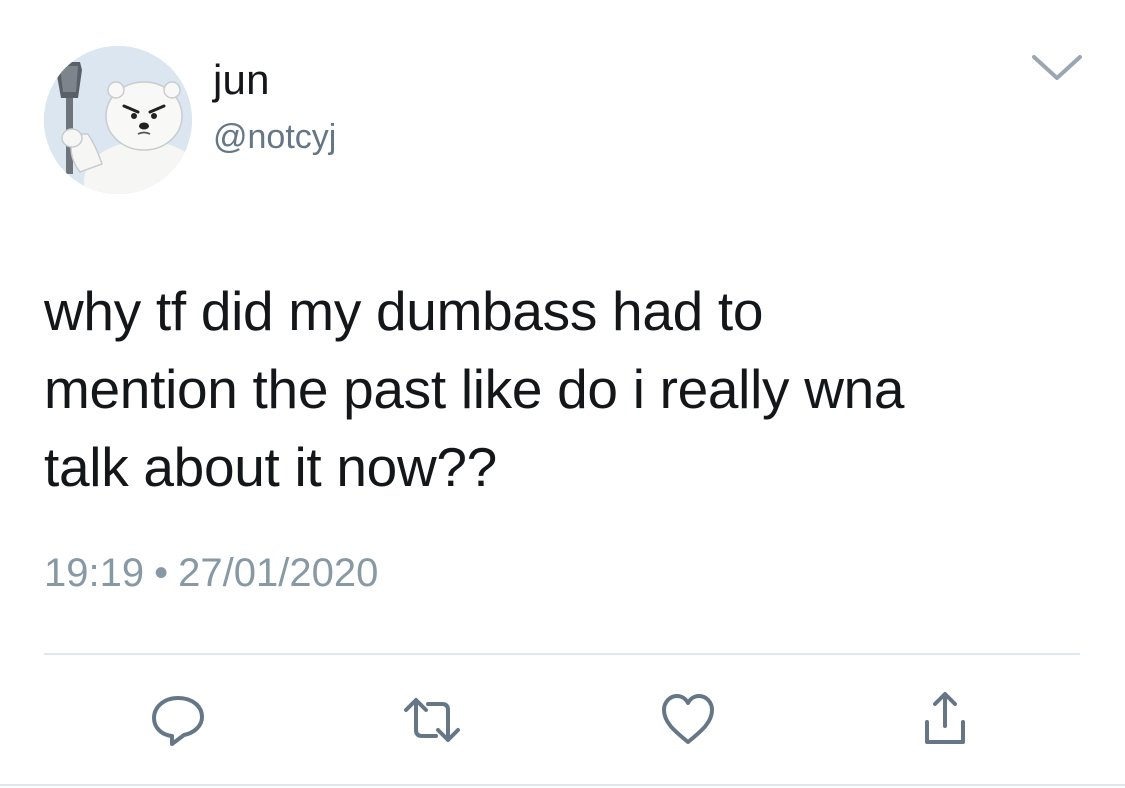 The width and height of the screenshot is (1125, 788). I want to click on avatar, so click(118, 120).